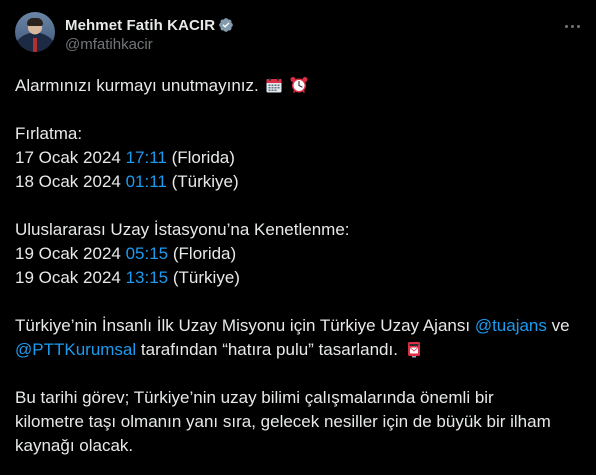 The image size is (596, 475). I want to click on docking-place: (Florida), so click(204, 253).